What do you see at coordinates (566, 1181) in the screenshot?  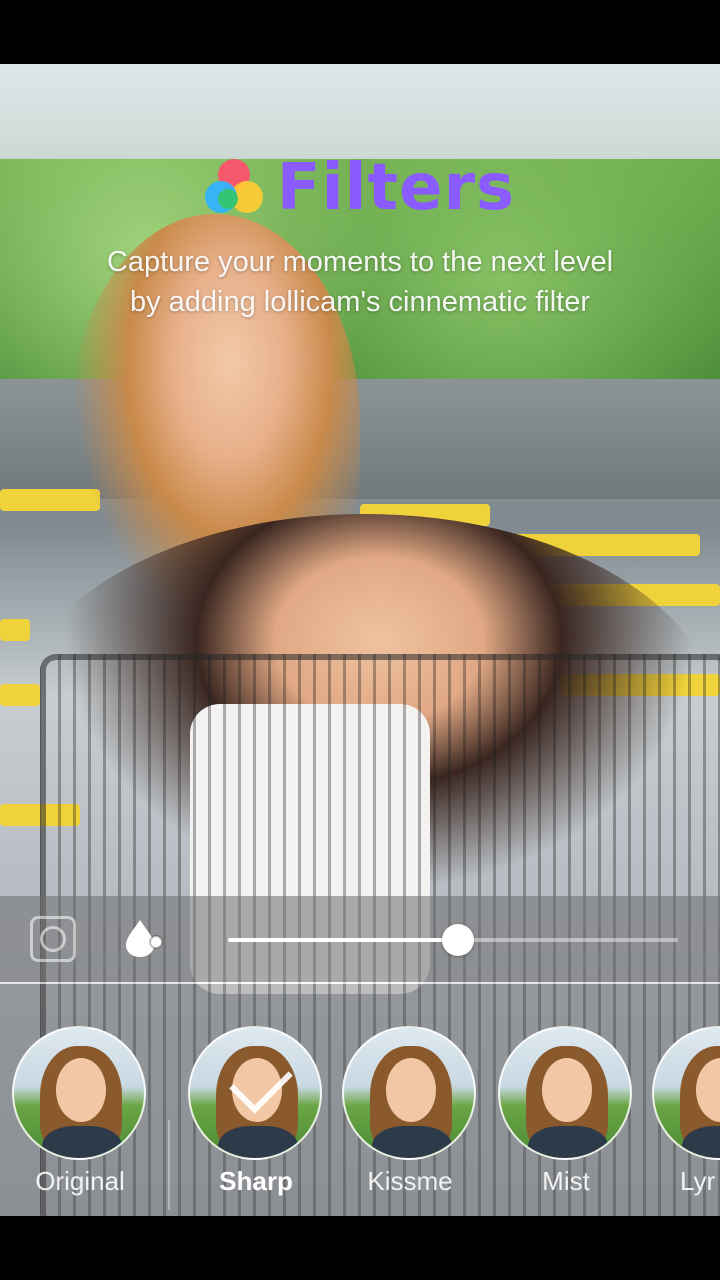 I see `filter-label: Mist` at bounding box center [566, 1181].